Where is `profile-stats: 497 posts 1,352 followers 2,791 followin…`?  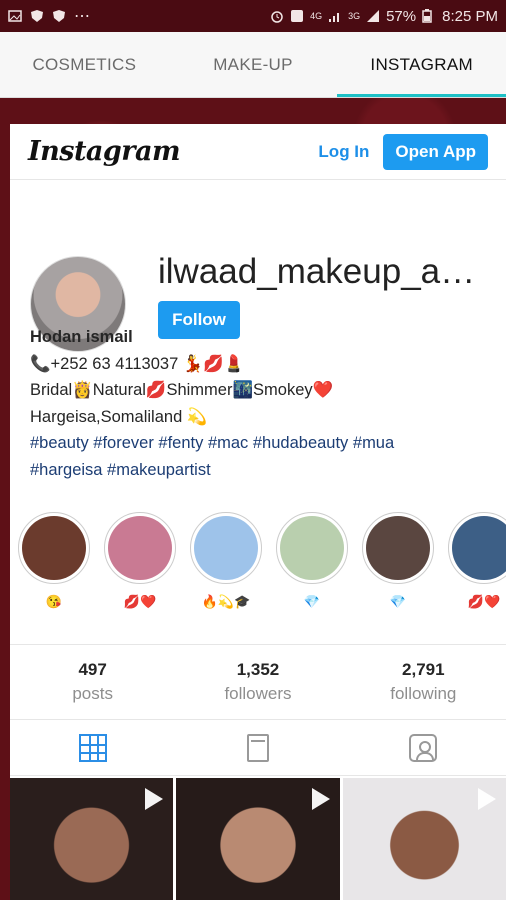
profile-stats: 497 posts 1,352 followers 2,791 followin… is located at coordinates (258, 682).